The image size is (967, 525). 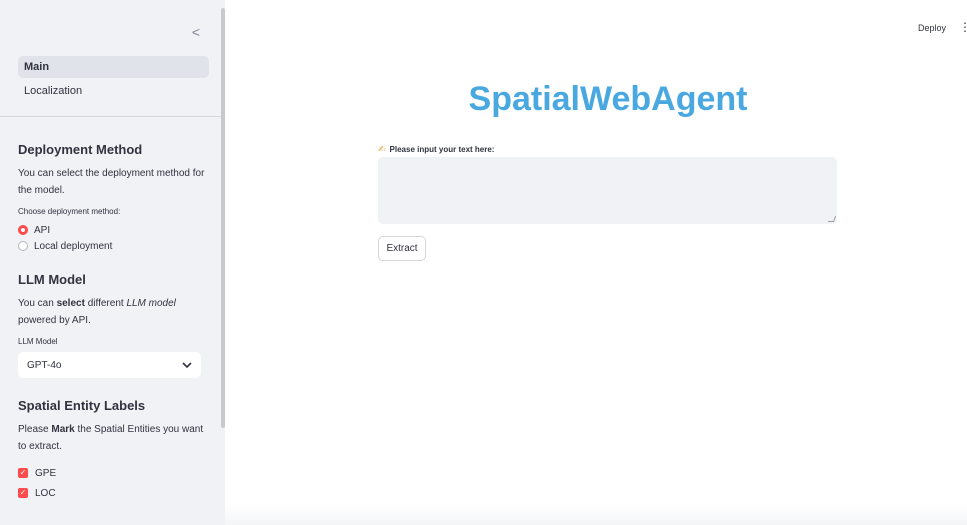 What do you see at coordinates (73, 246) in the screenshot?
I see `radio-local-label: Local deployment` at bounding box center [73, 246].